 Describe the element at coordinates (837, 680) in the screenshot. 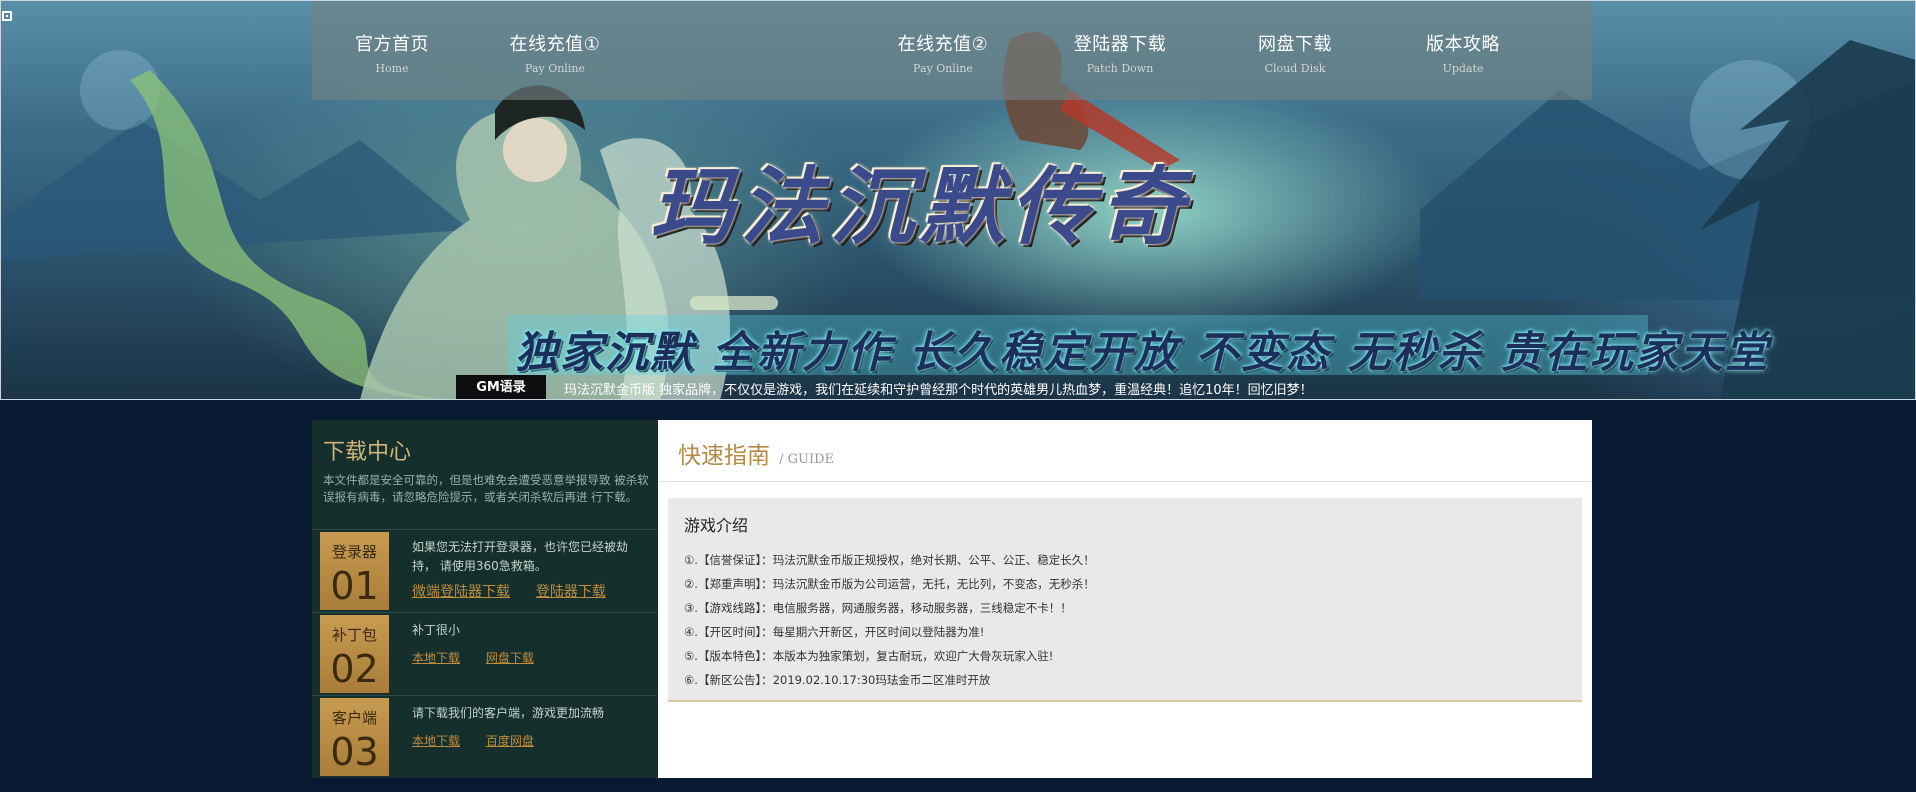

I see `intro-item: ⑥.【新区公告】：2019.02.10.17:30玛珐金币二区准时开放` at that location.